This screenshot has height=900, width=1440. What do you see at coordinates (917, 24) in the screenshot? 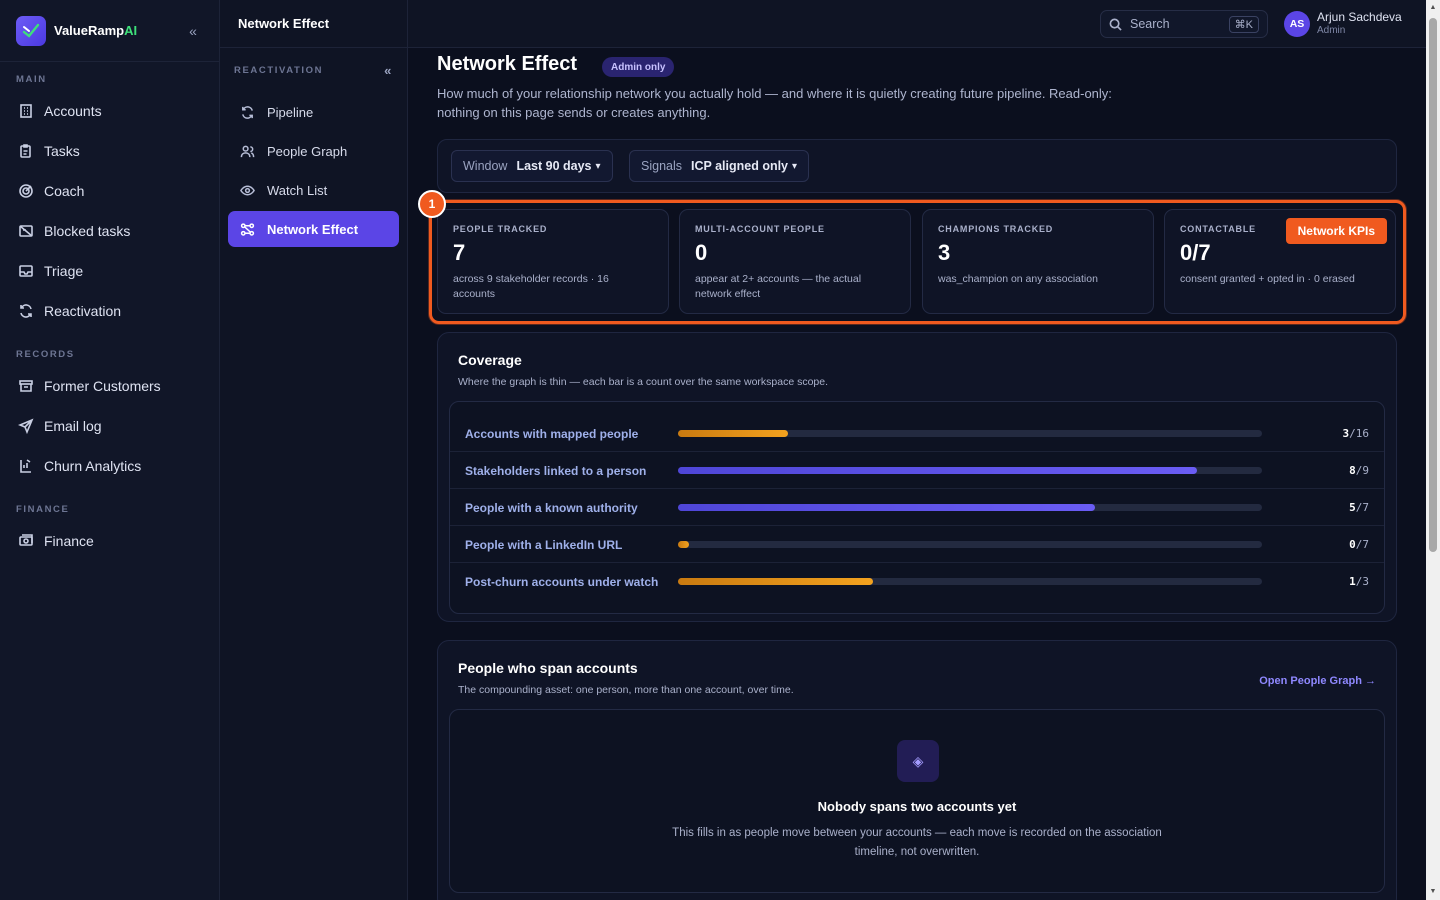
I see `top-bar: Search ⌘K AS Arjun Sachdeva Admin` at bounding box center [917, 24].